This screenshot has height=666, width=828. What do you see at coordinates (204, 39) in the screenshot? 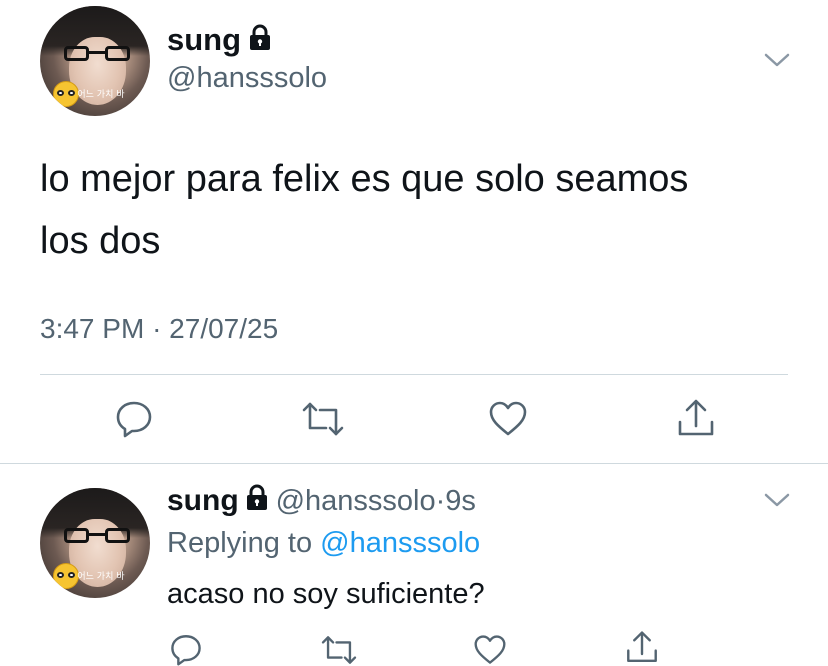
I see `author-name: sung` at bounding box center [204, 39].